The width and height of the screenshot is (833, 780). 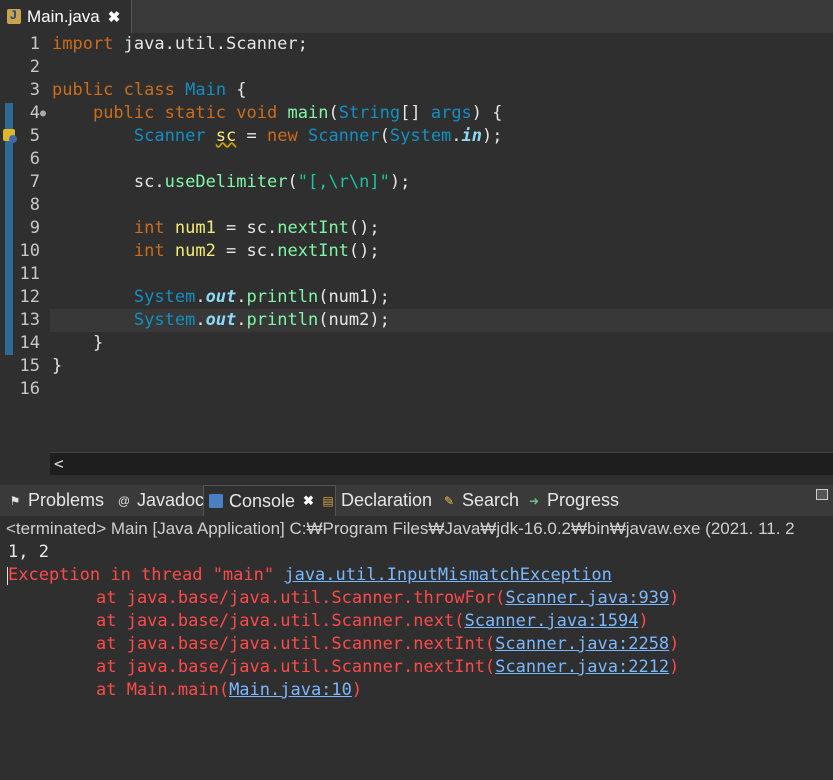 I want to click on tab-progress: ➜ Progress, so click(x=573, y=500).